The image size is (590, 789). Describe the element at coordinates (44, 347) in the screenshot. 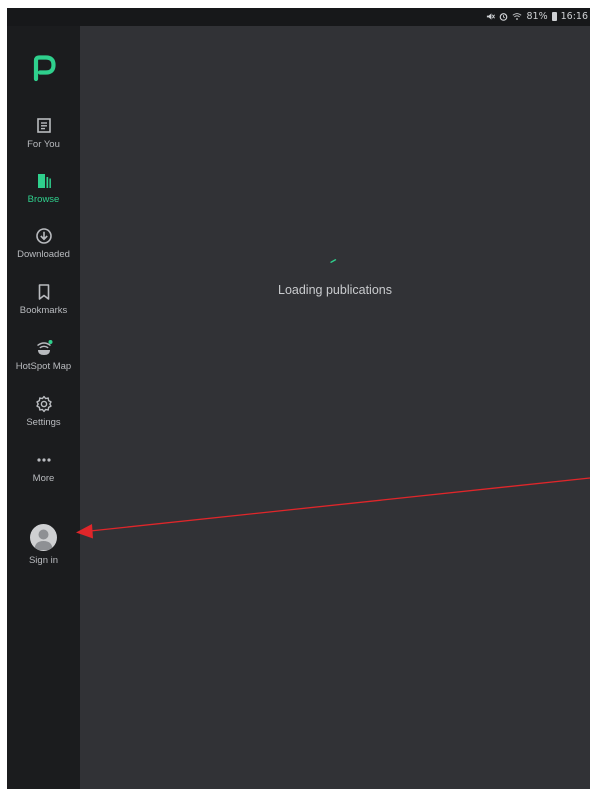

I see `hotspot-icon` at that location.